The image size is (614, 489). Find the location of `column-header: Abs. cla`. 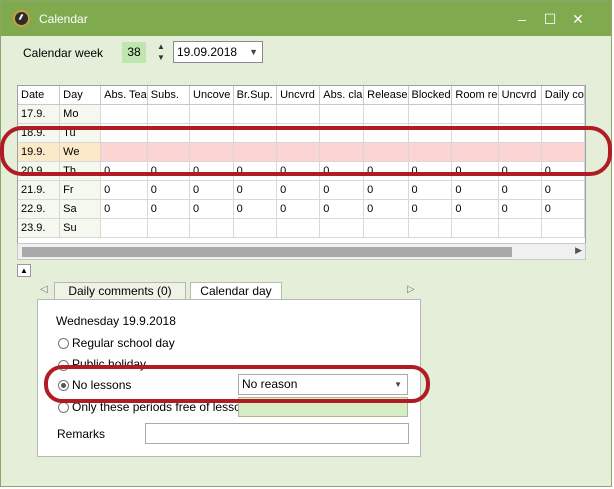

column-header: Abs. cla is located at coordinates (342, 95).